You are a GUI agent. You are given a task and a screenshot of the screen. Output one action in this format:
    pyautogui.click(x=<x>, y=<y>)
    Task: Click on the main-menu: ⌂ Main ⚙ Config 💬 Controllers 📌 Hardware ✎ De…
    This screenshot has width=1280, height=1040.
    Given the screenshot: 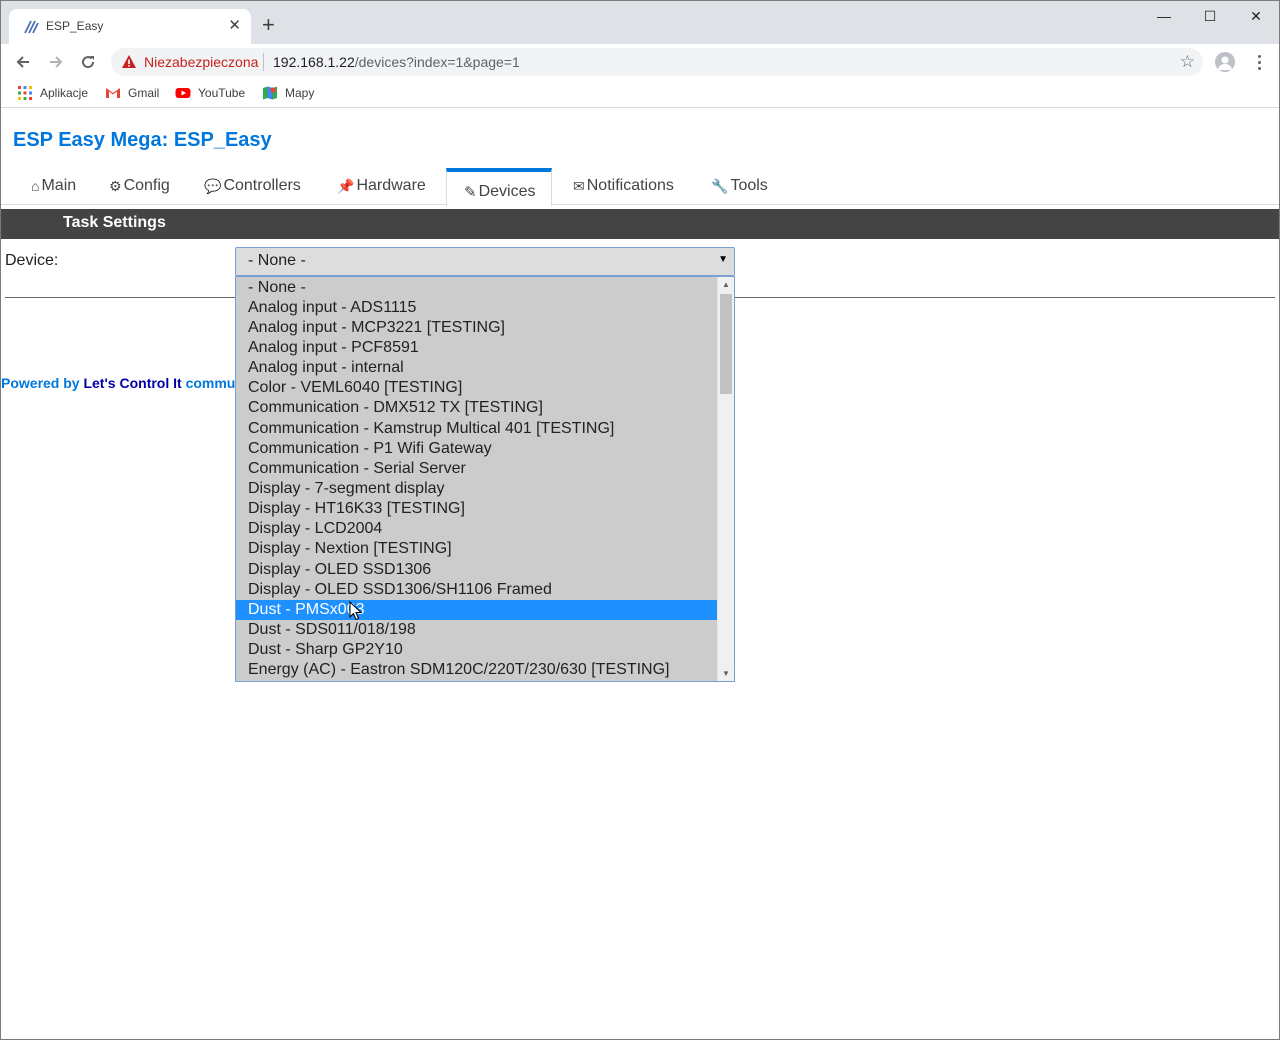 What is the action you would take?
    pyautogui.click(x=640, y=186)
    